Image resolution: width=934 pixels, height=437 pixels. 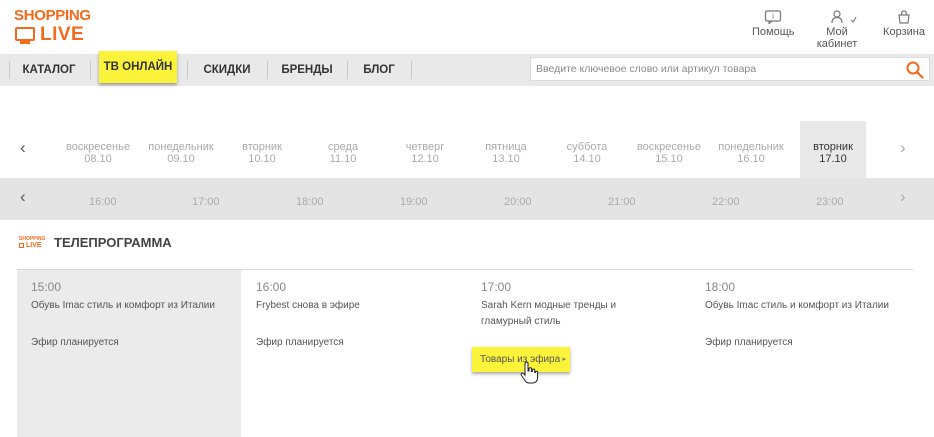 I want to click on logo-text-top: SHOPPING, so click(x=52, y=15).